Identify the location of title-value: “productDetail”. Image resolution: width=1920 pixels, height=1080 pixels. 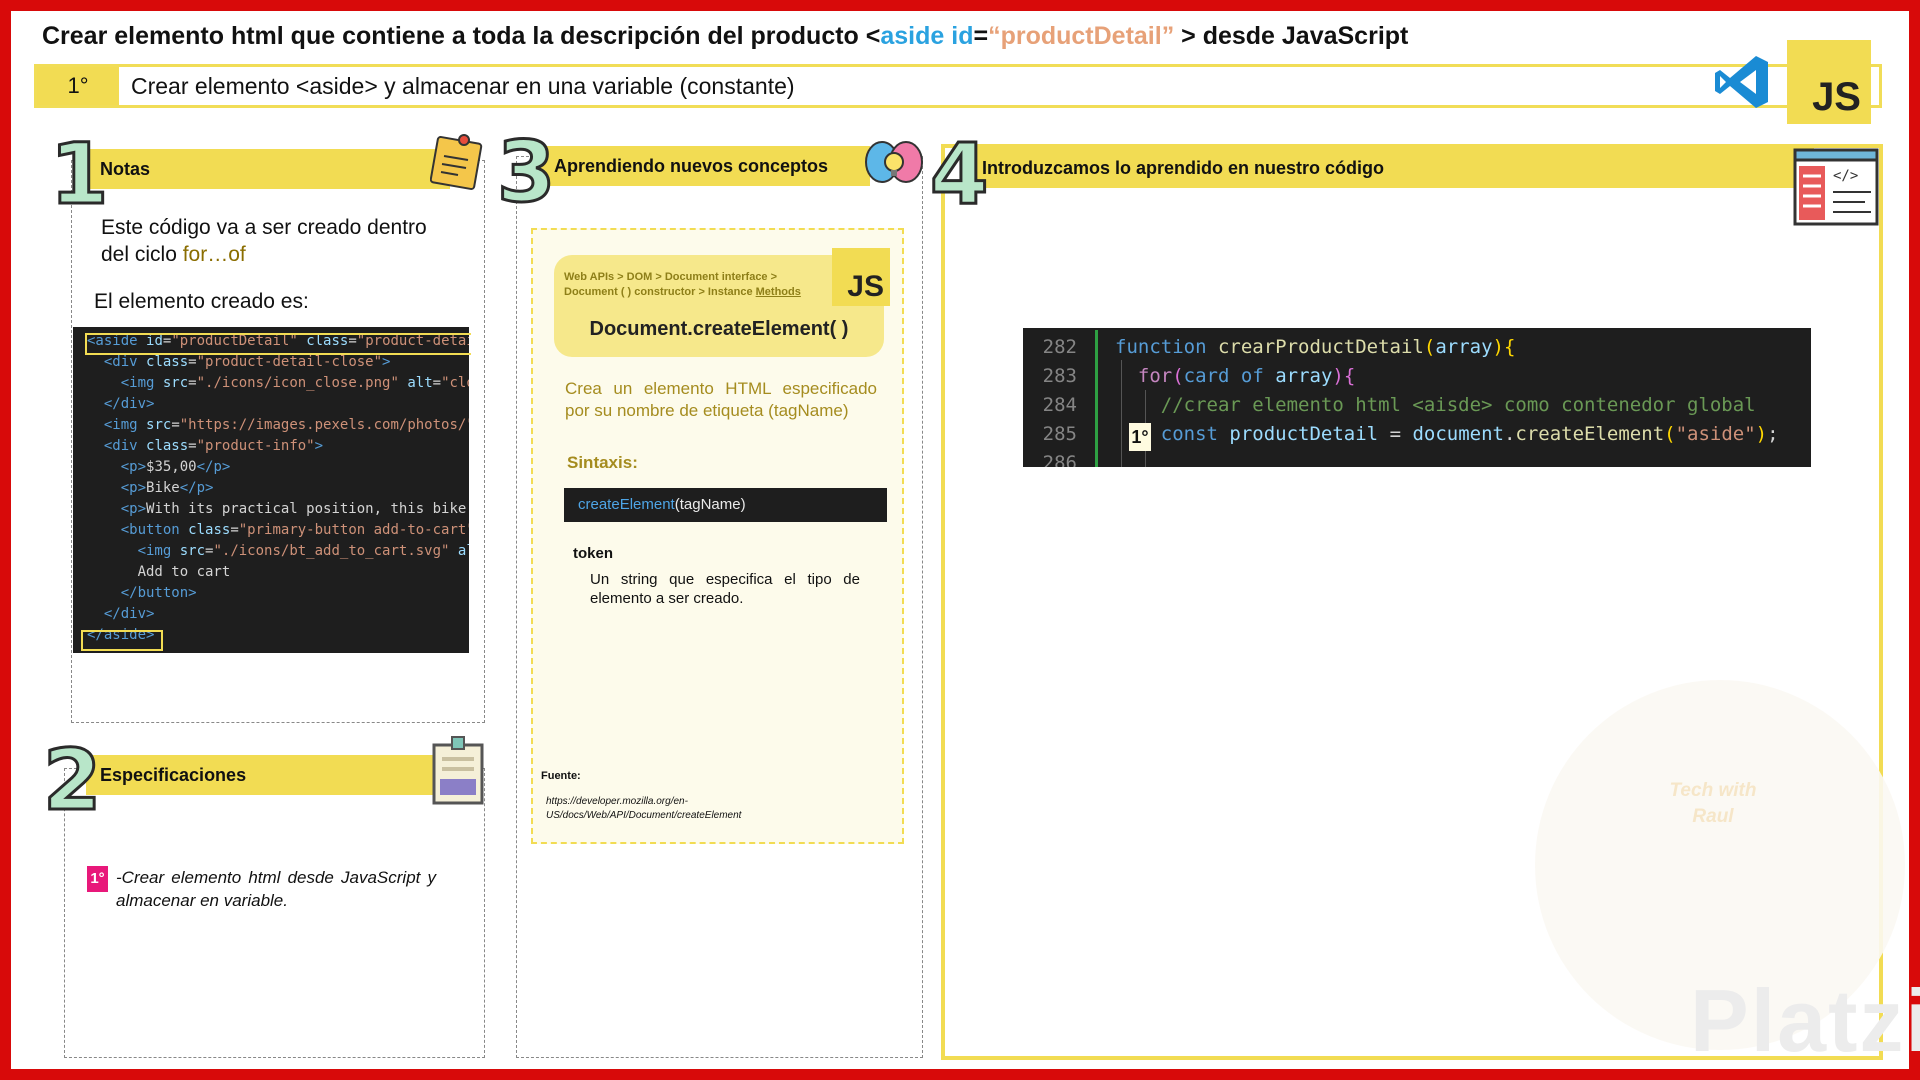
(1081, 36).